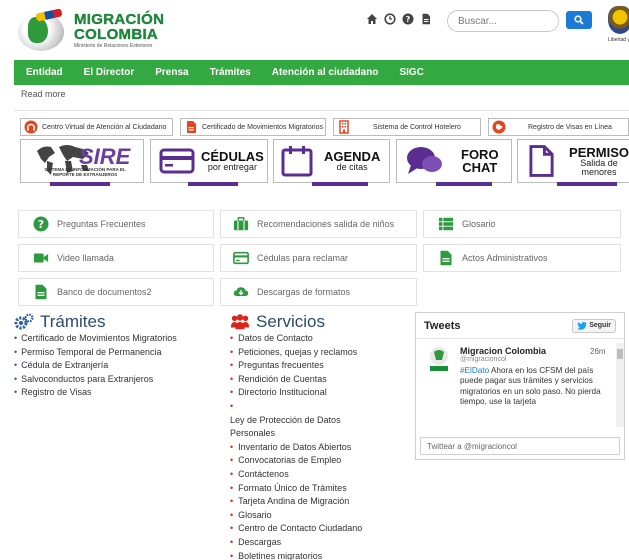  I want to click on servicios-item: Centro de Contacto Ciudadano, so click(320, 529).